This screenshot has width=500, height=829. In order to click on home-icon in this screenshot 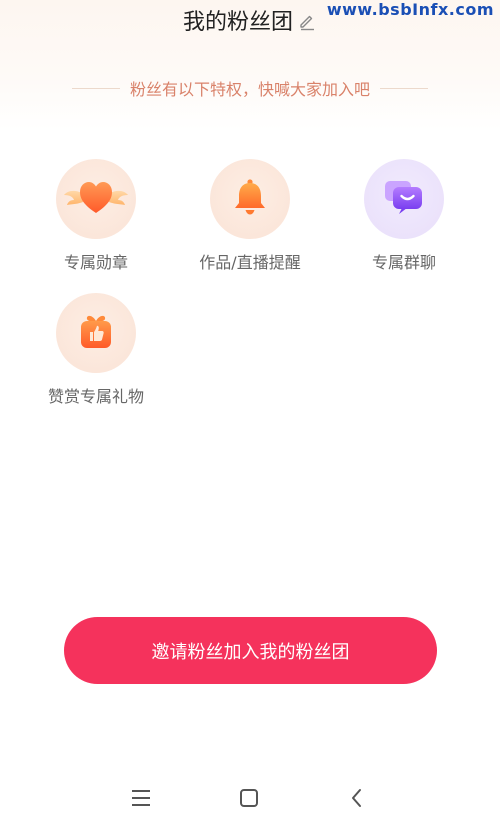, I will do `click(249, 798)`.